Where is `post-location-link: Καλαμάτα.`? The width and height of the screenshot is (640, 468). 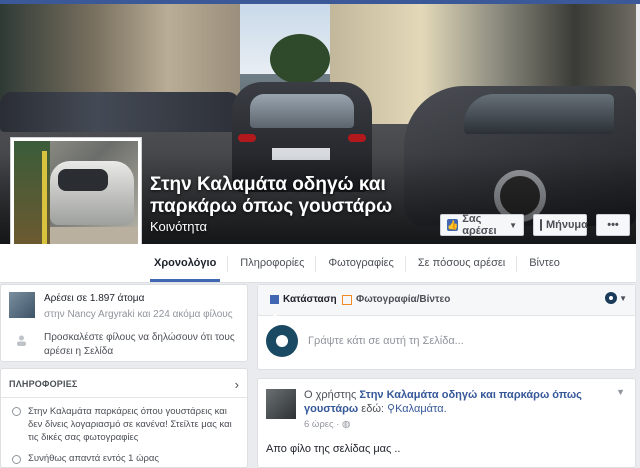 post-location-link: Καλαμάτα. is located at coordinates (421, 409).